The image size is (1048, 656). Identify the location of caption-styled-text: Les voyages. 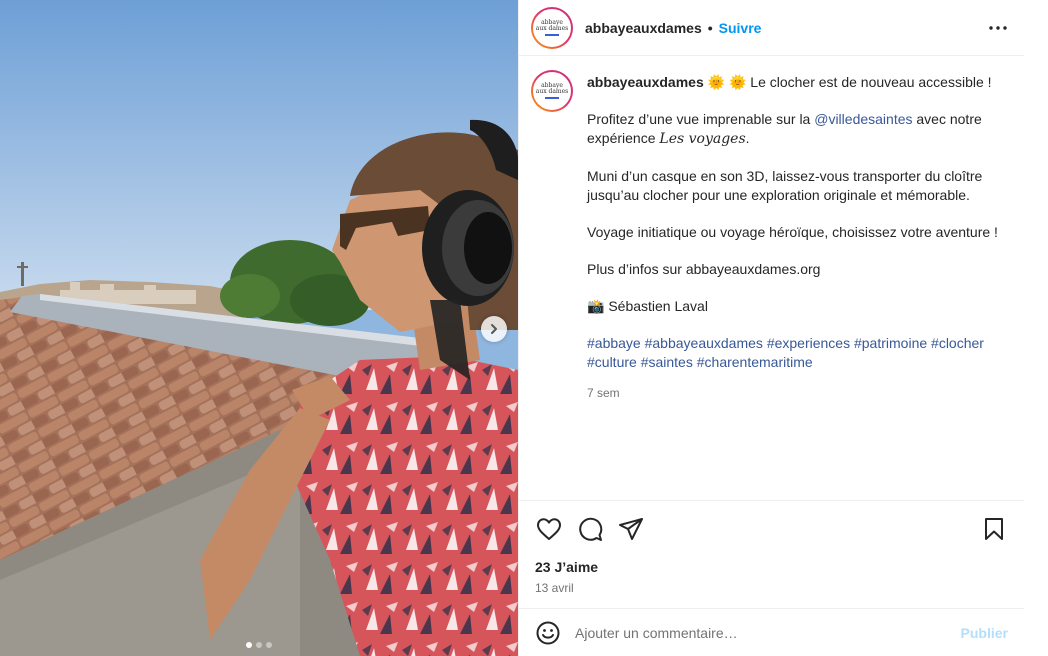
(702, 139).